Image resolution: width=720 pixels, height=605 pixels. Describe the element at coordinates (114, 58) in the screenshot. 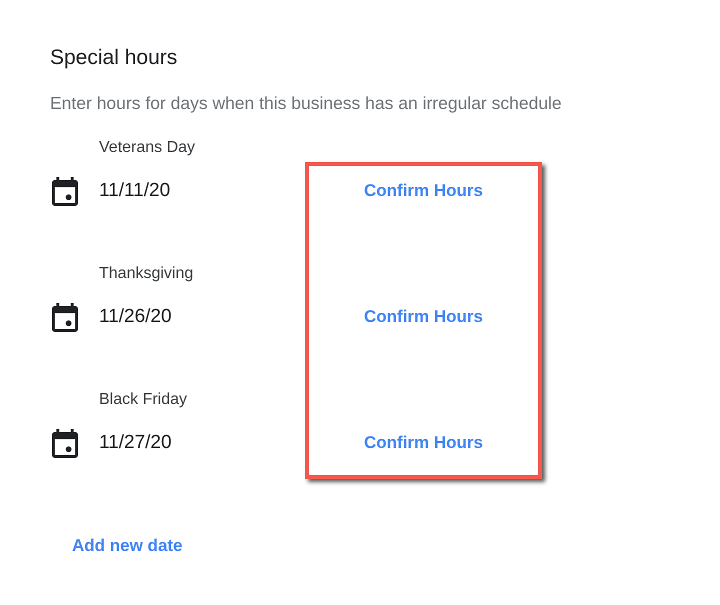

I see `section-title: Special hours` at that location.